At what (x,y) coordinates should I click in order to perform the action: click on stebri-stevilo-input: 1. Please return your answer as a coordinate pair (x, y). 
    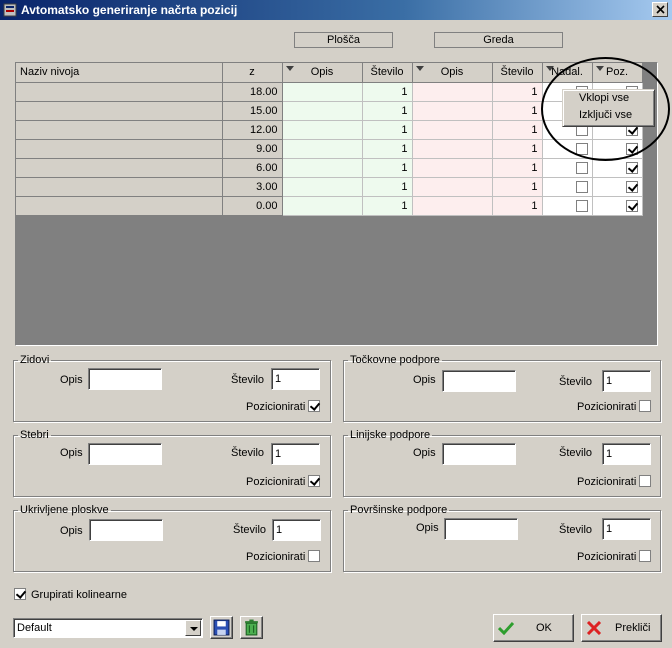
    Looking at the image, I should click on (295, 454).